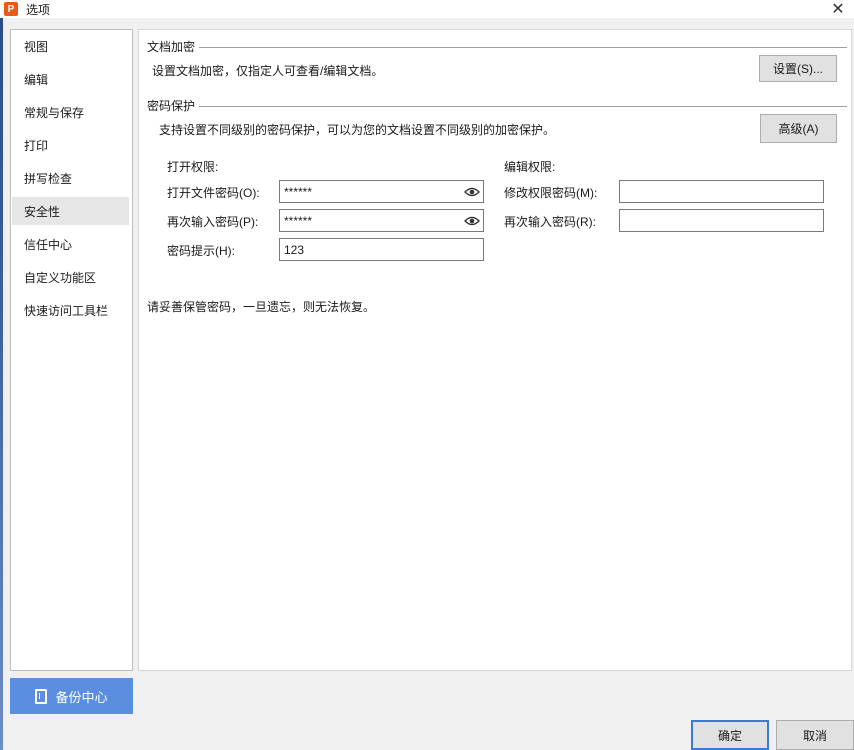 The image size is (854, 750). What do you see at coordinates (70, 79) in the screenshot?
I see `sidebar-item-edit: 编辑` at bounding box center [70, 79].